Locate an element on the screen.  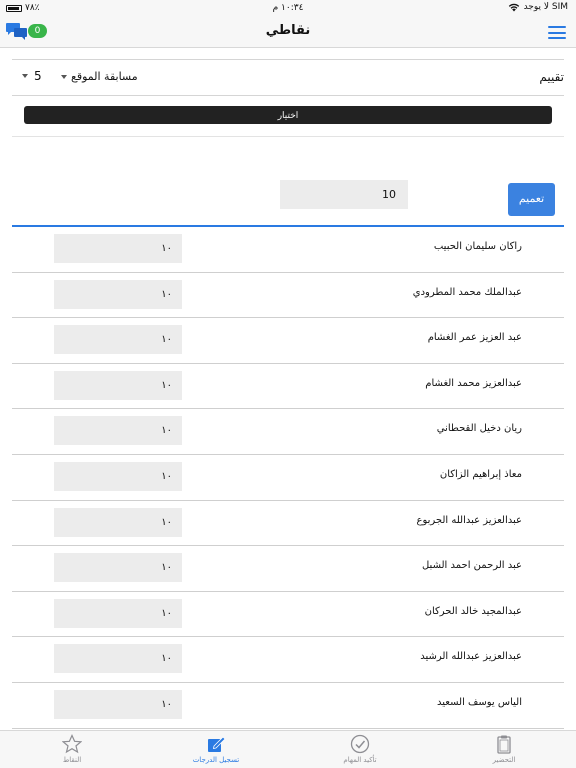
number-select: 5 is located at coordinates (32, 76).